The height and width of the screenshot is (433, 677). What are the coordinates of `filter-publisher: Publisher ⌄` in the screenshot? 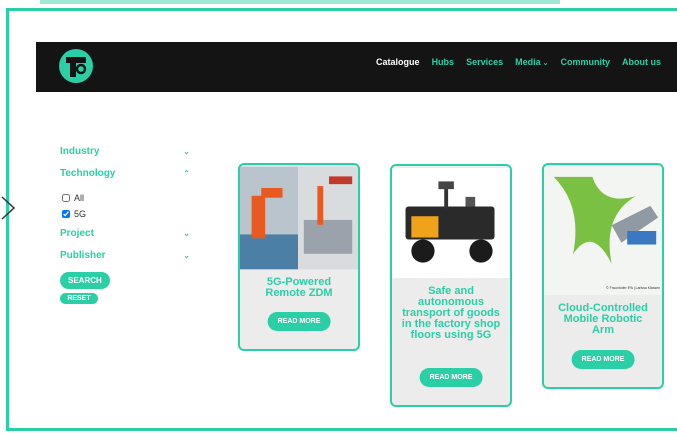 It's located at (125, 255).